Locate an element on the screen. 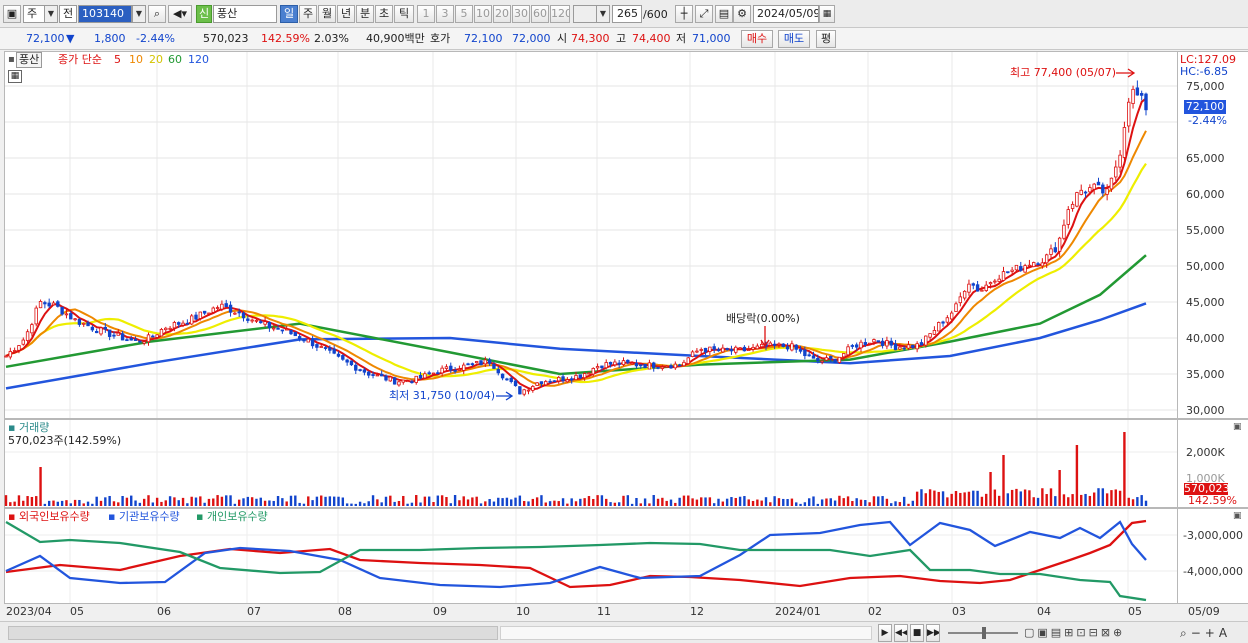 The width and height of the screenshot is (1248, 643). volume-title: ▪ 거래량 is located at coordinates (29, 427).